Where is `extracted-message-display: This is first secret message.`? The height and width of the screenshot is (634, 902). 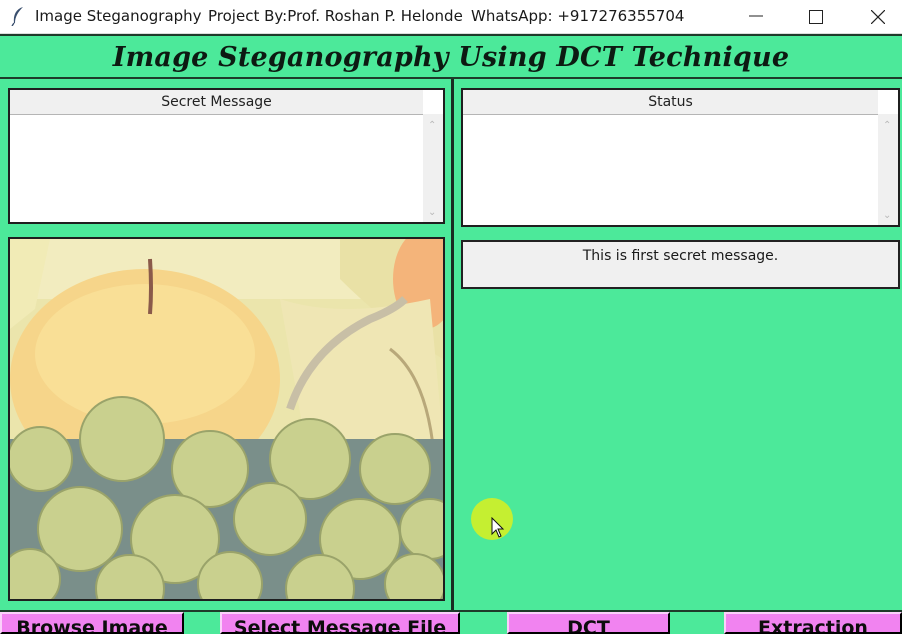
extracted-message-display: This is first secret message. is located at coordinates (680, 264).